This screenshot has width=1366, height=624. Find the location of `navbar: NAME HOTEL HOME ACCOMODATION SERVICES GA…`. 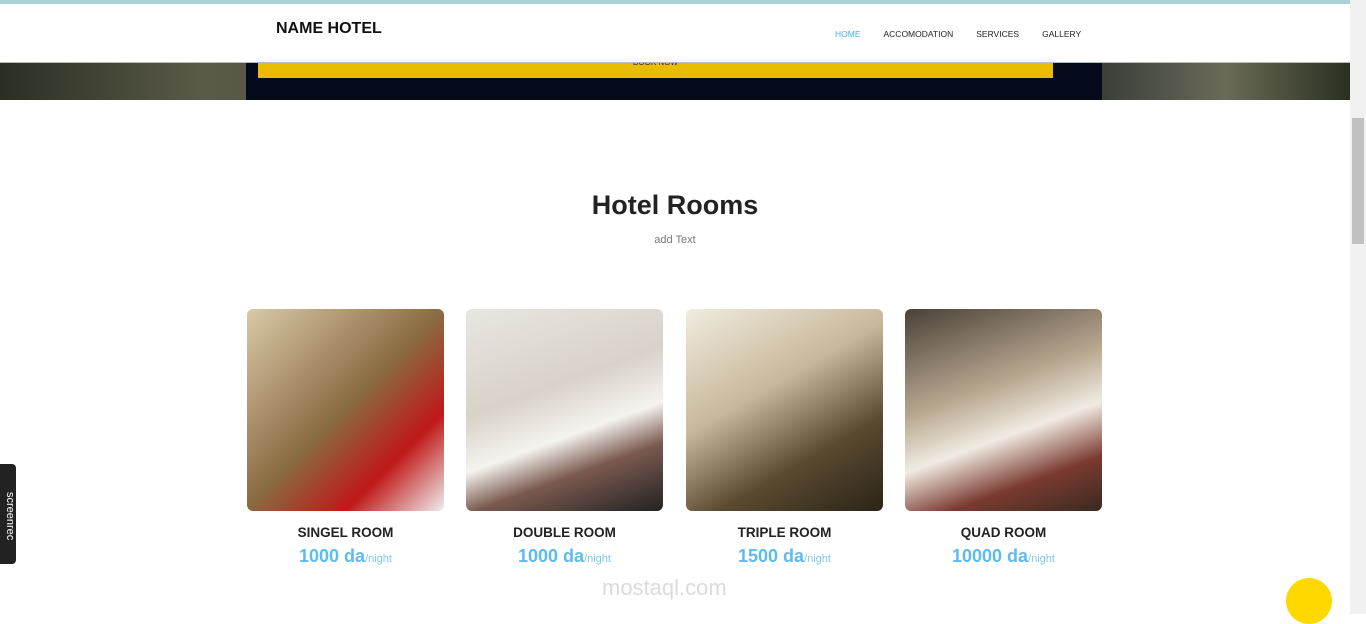

navbar: NAME HOTEL HOME ACCOMODATION SERVICES GA… is located at coordinates (675, 33).